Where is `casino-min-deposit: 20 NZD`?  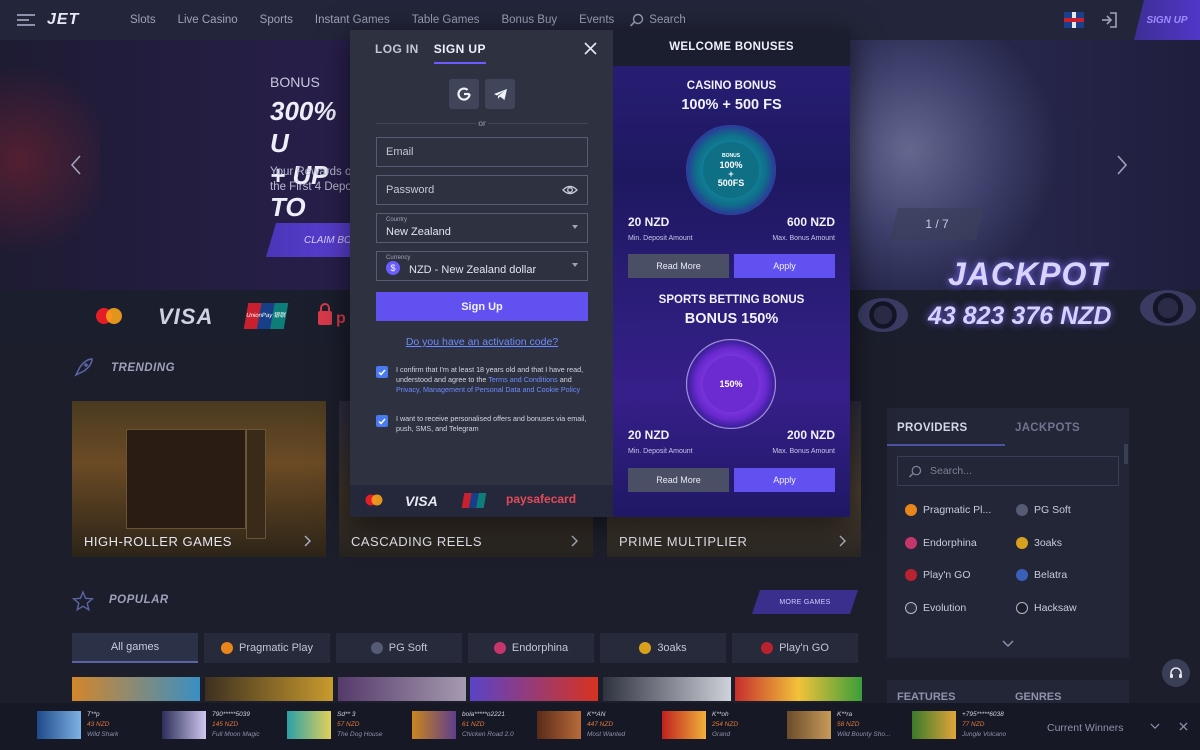
casino-min-deposit: 20 NZD is located at coordinates (649, 222).